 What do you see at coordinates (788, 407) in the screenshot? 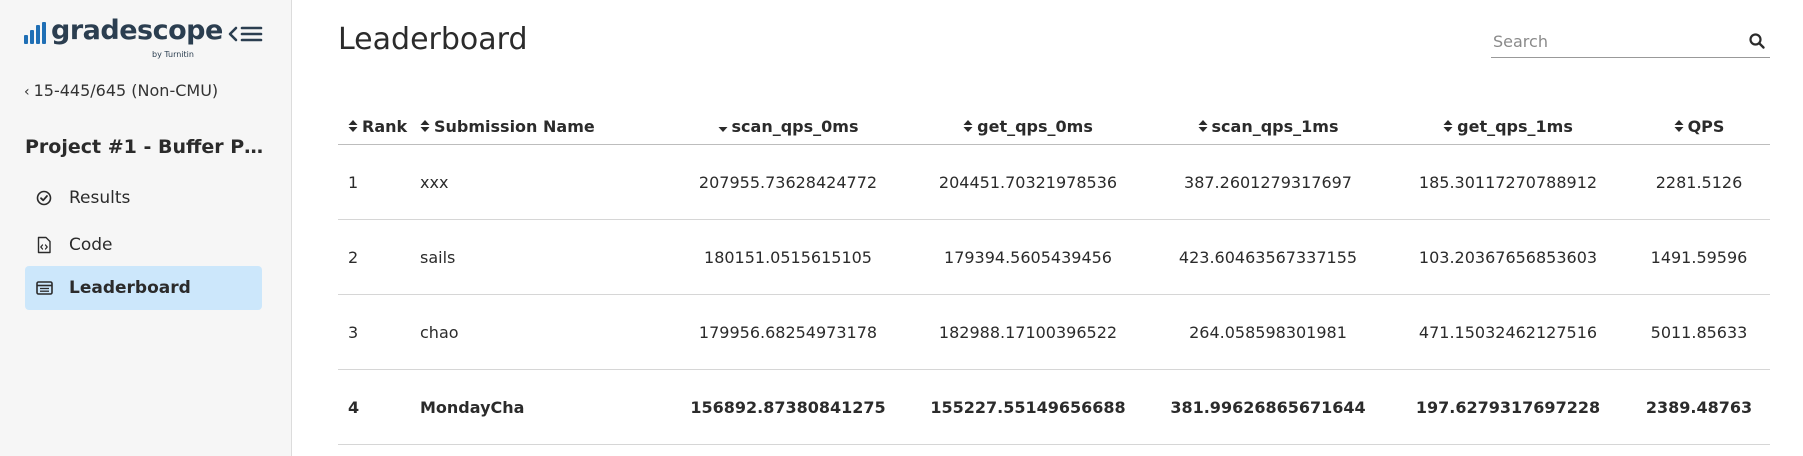
I see `scan-qps-0ms-cell: 156892.87380841275` at bounding box center [788, 407].